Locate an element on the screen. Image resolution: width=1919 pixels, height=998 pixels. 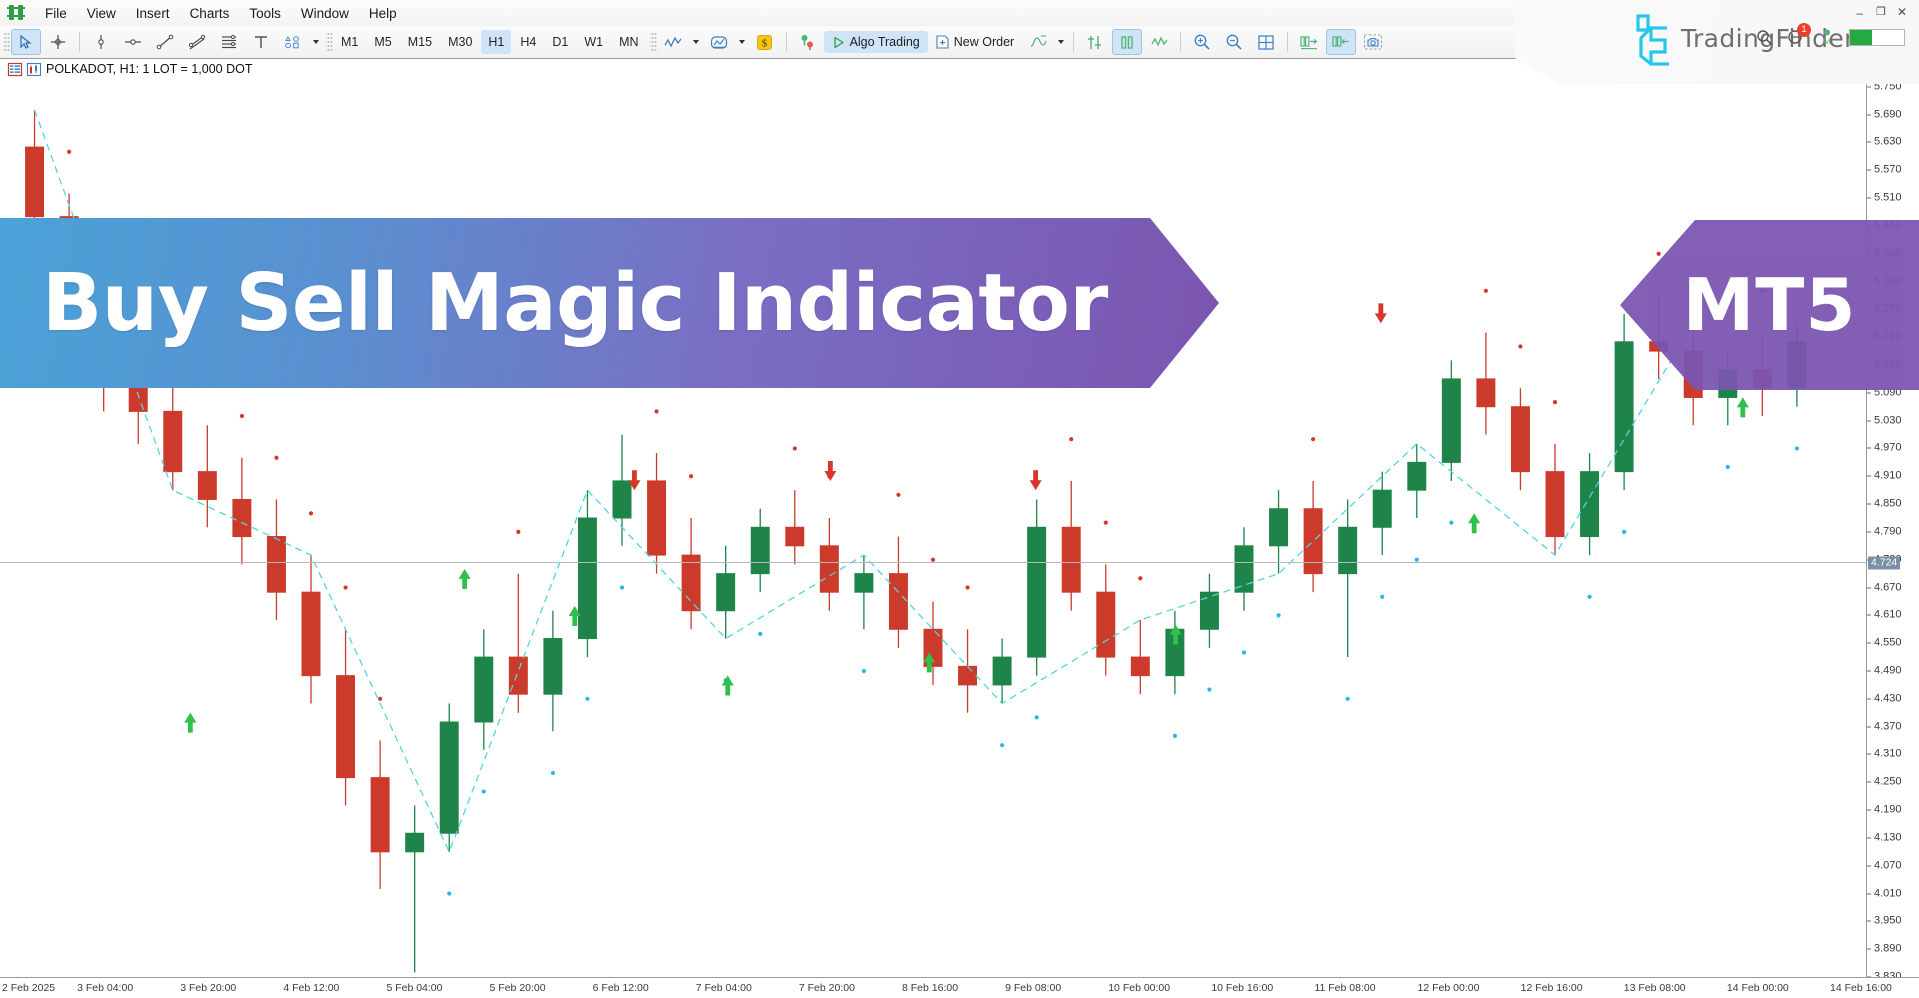
notifications-icon: 1 is located at coordinates (1799, 34).